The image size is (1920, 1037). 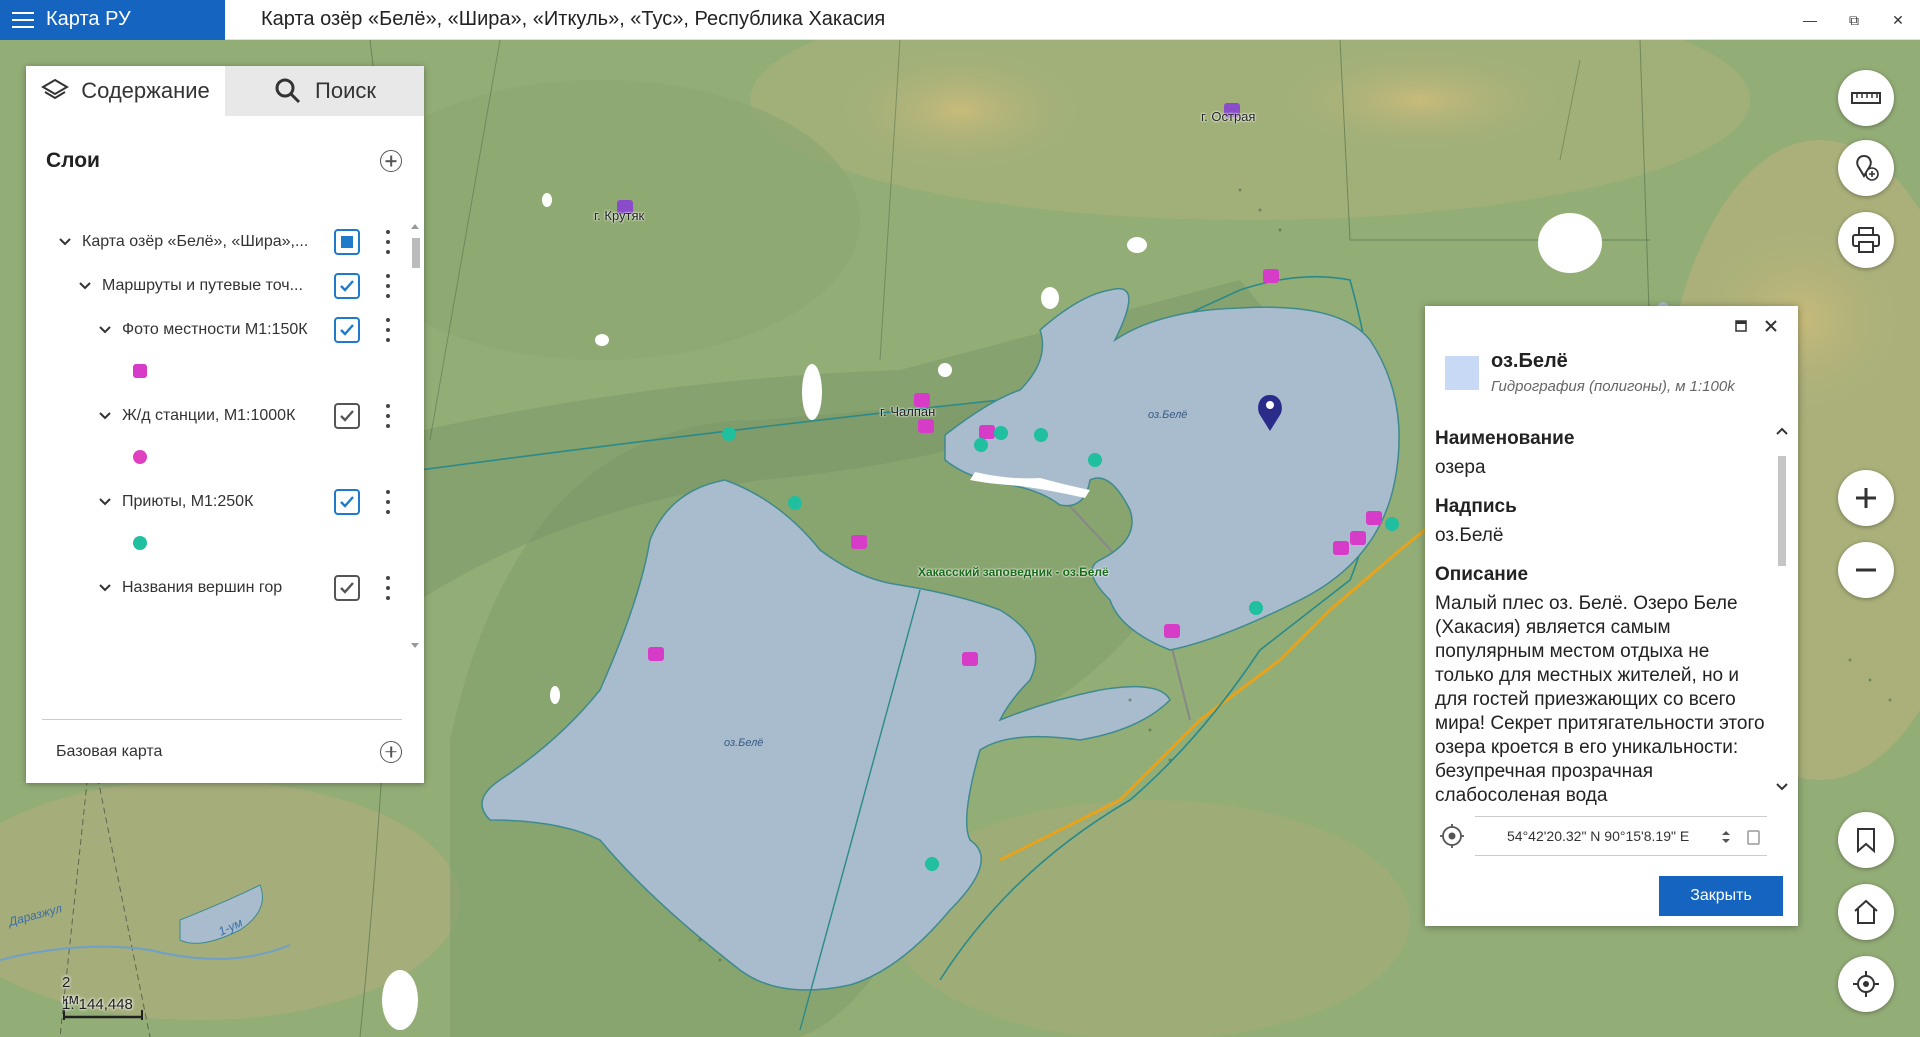 What do you see at coordinates (1782, 511) in the screenshot?
I see `popup-scroll-thumb` at bounding box center [1782, 511].